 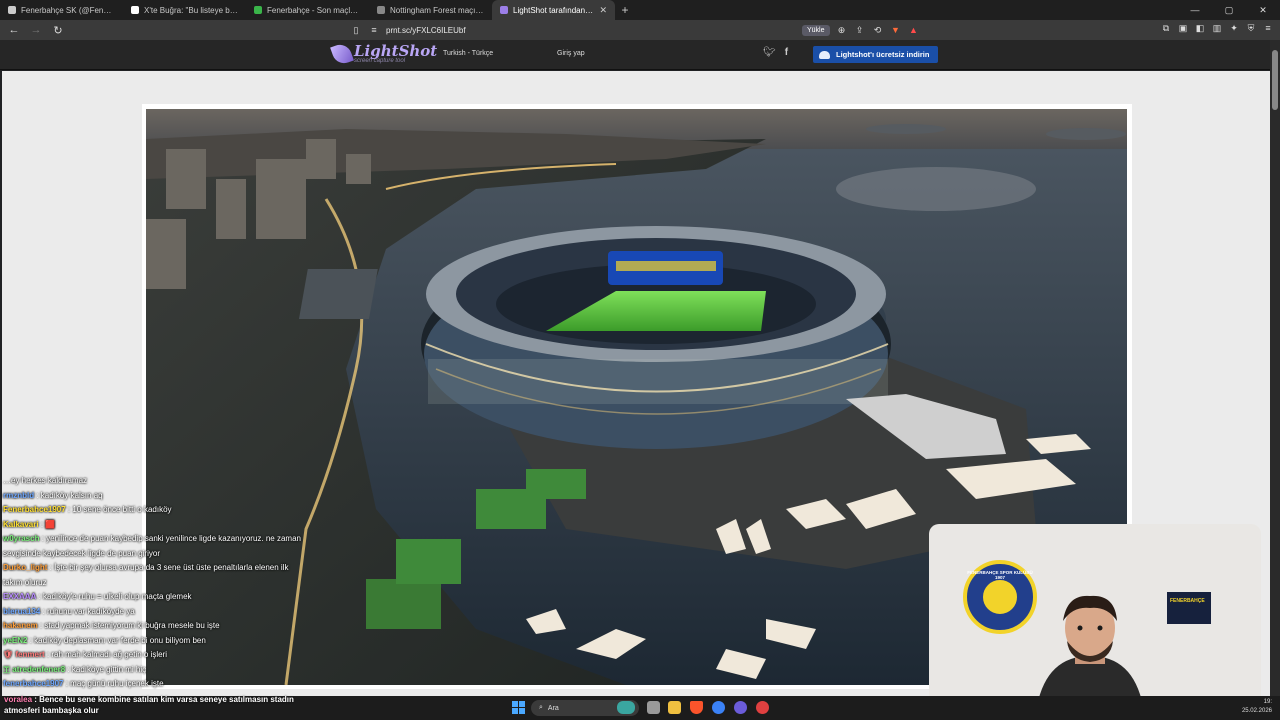 I want to click on chat-username: 🛡 fenmert, so click(x=24, y=654).